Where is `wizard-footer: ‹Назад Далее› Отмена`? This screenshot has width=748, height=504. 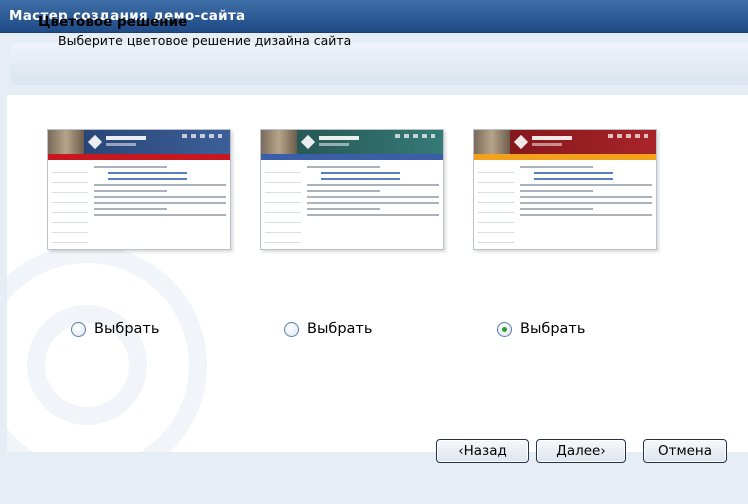 wizard-footer: ‹Назад Далее› Отмена is located at coordinates (377, 448).